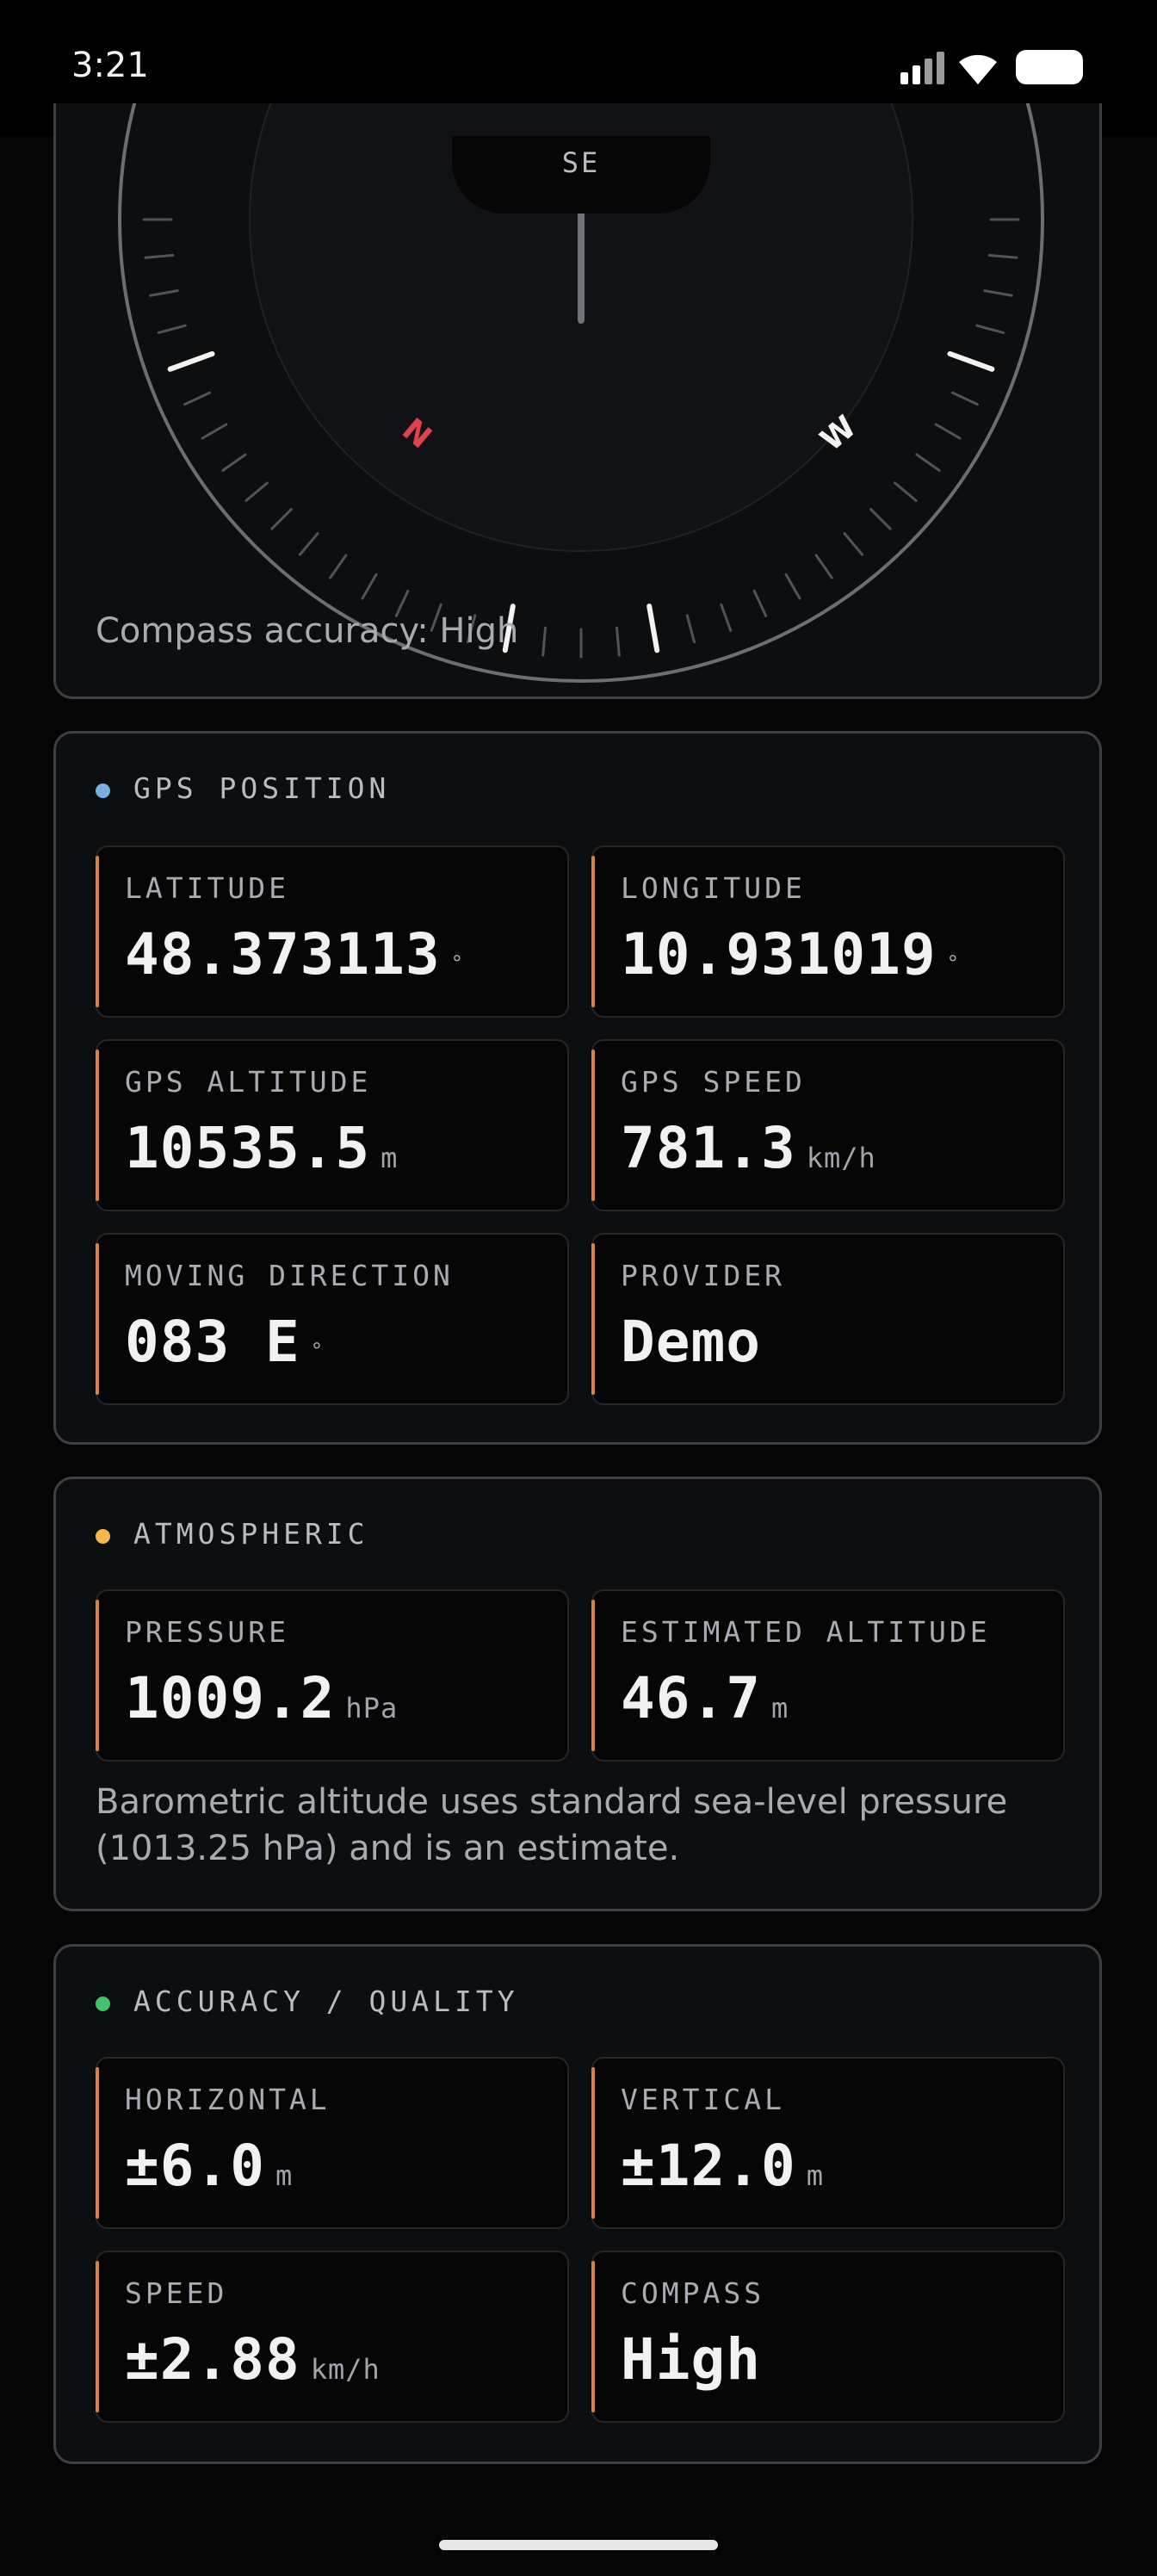 The height and width of the screenshot is (2576, 1157). Describe the element at coordinates (713, 1082) in the screenshot. I see `tile-label: GPS SPEED` at that location.